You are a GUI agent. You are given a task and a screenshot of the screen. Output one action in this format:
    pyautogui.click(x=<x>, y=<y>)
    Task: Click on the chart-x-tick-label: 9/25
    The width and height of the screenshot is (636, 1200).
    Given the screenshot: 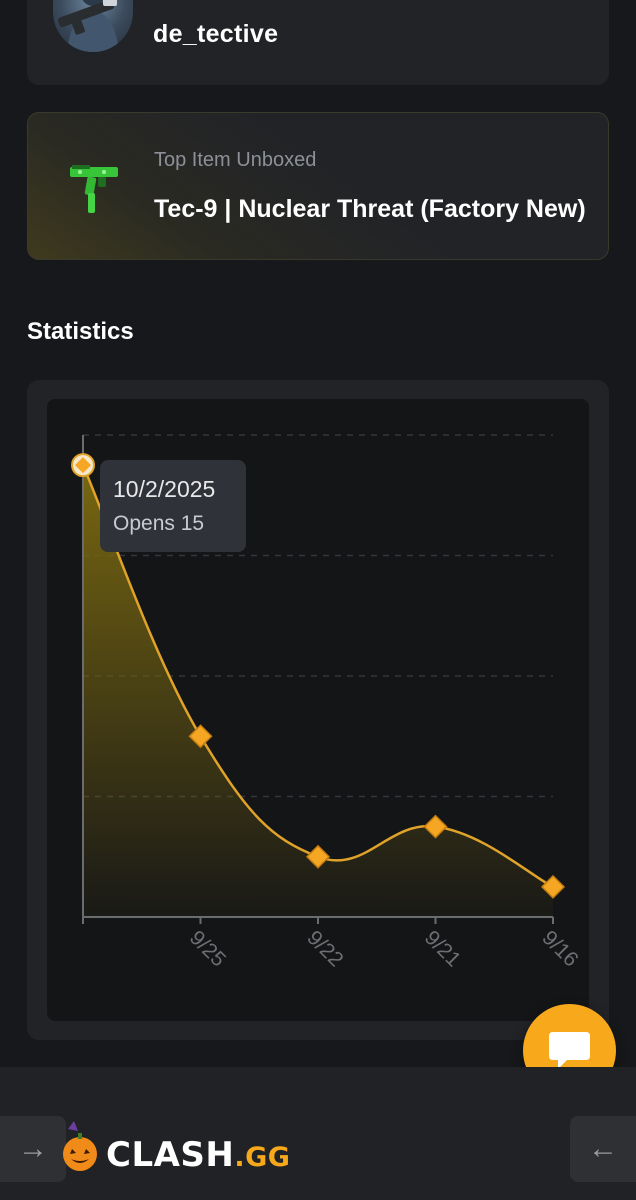 What is the action you would take?
    pyautogui.click(x=207, y=948)
    